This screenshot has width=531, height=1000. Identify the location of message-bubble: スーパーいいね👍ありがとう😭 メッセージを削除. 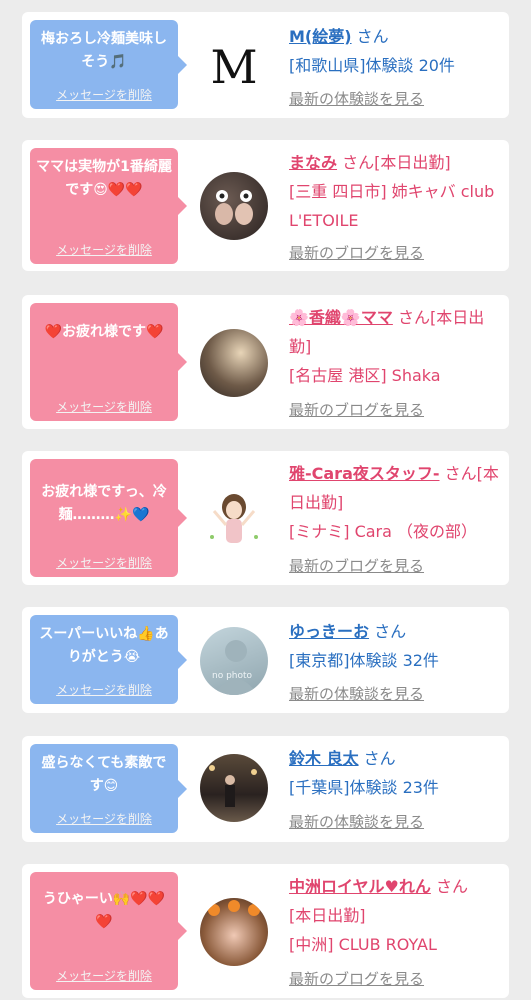
(108, 659).